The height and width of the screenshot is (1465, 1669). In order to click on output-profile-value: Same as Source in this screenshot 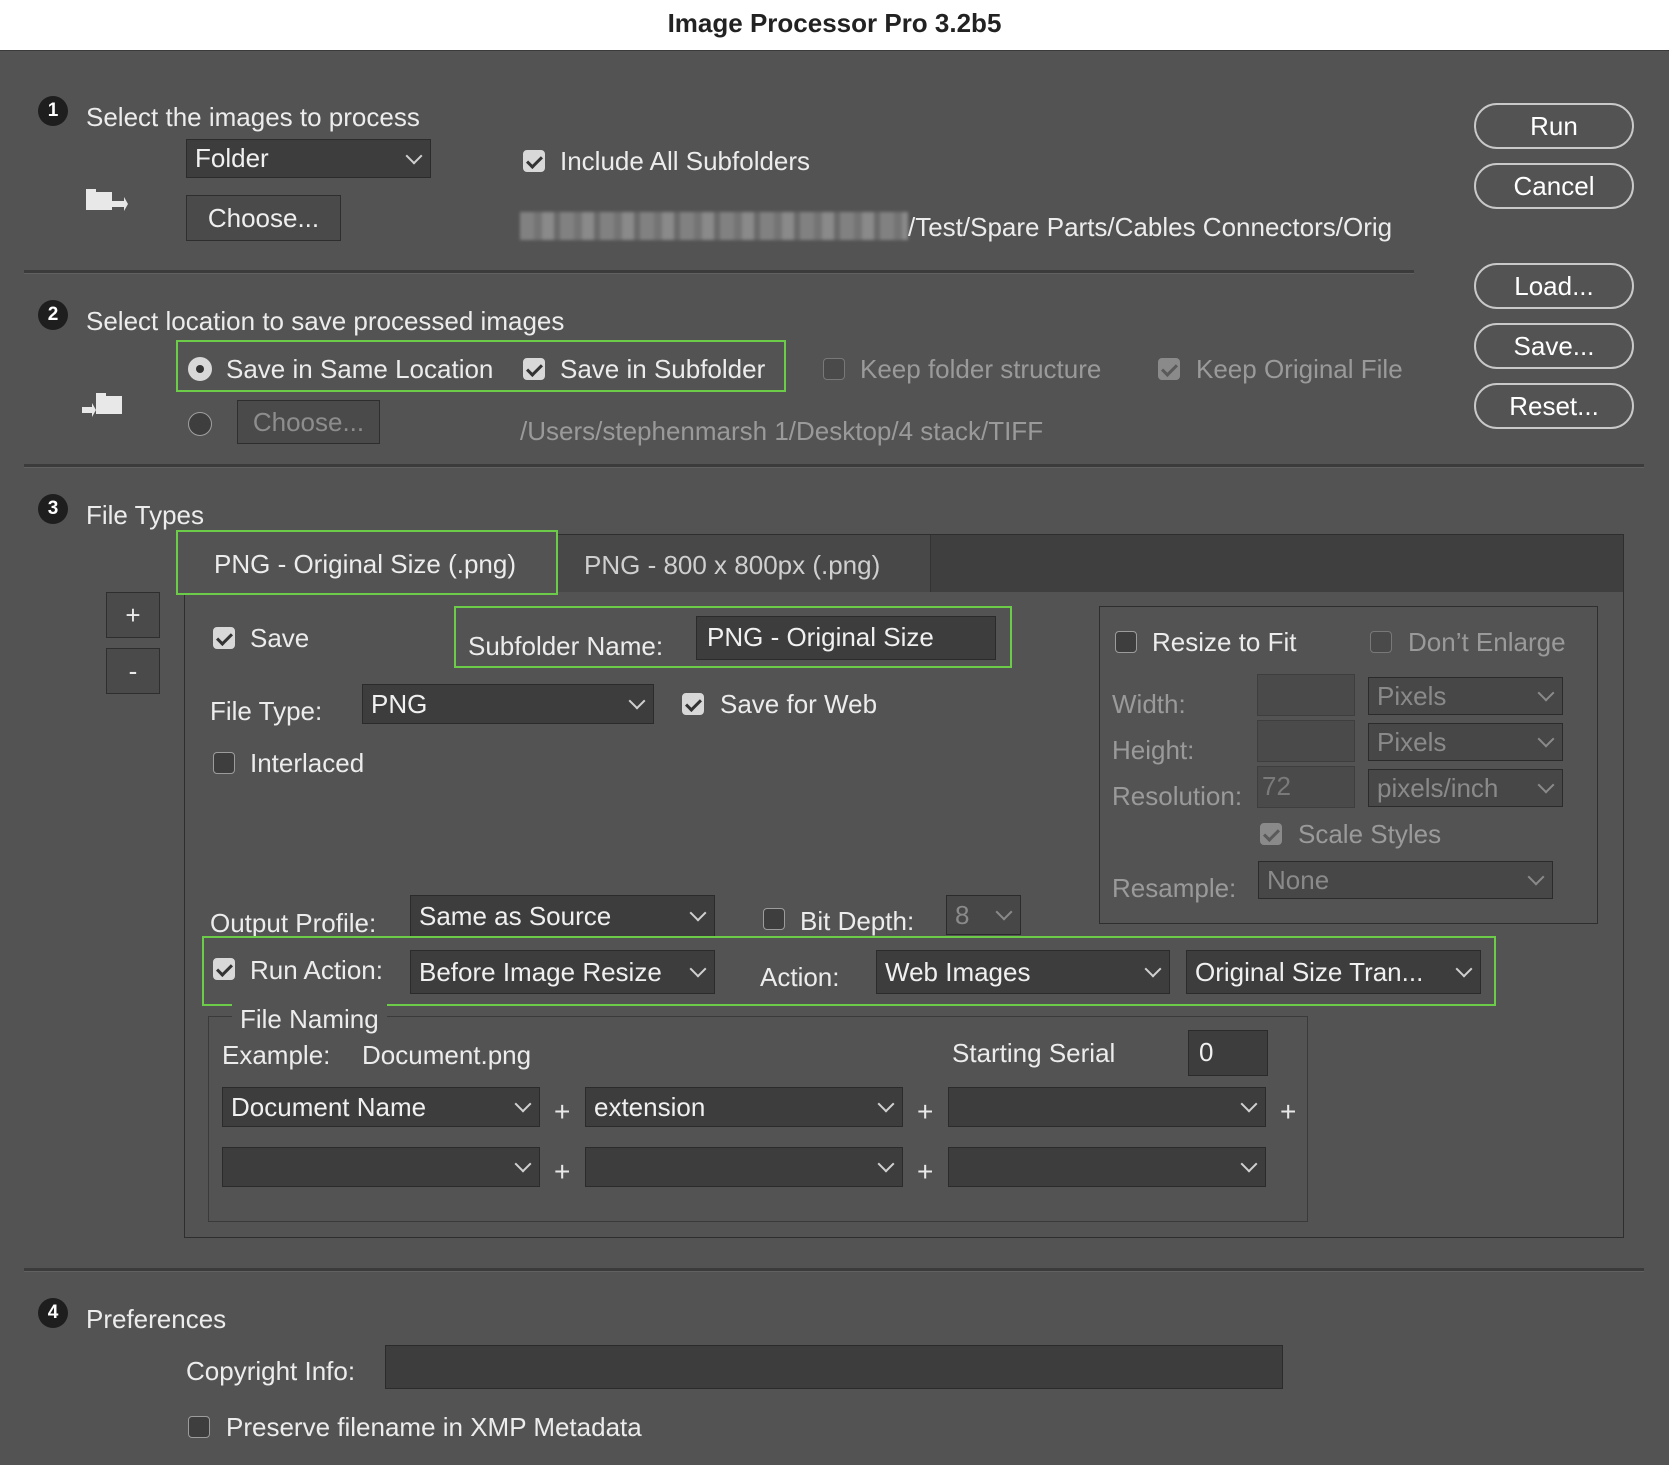, I will do `click(515, 916)`.